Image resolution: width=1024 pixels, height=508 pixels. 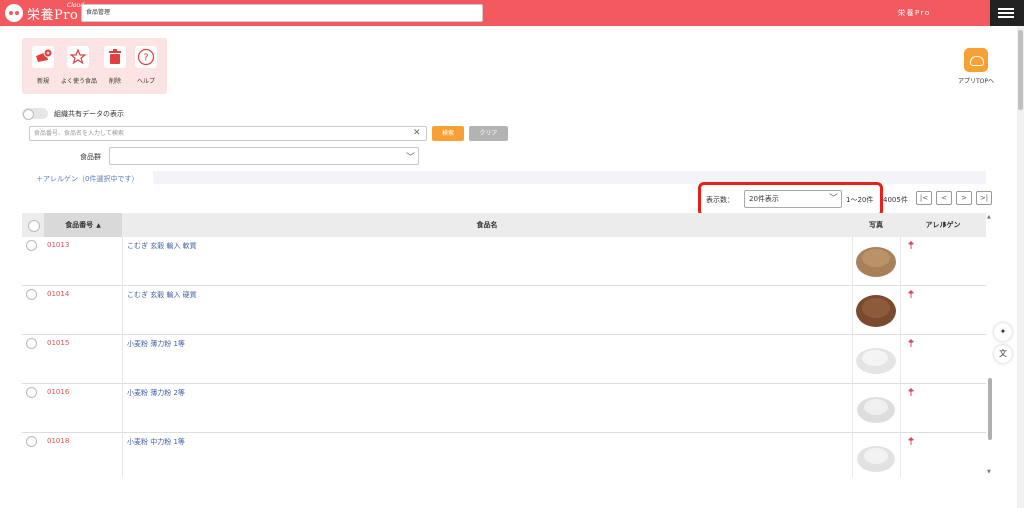 I want to click on star-icon, so click(x=78, y=57).